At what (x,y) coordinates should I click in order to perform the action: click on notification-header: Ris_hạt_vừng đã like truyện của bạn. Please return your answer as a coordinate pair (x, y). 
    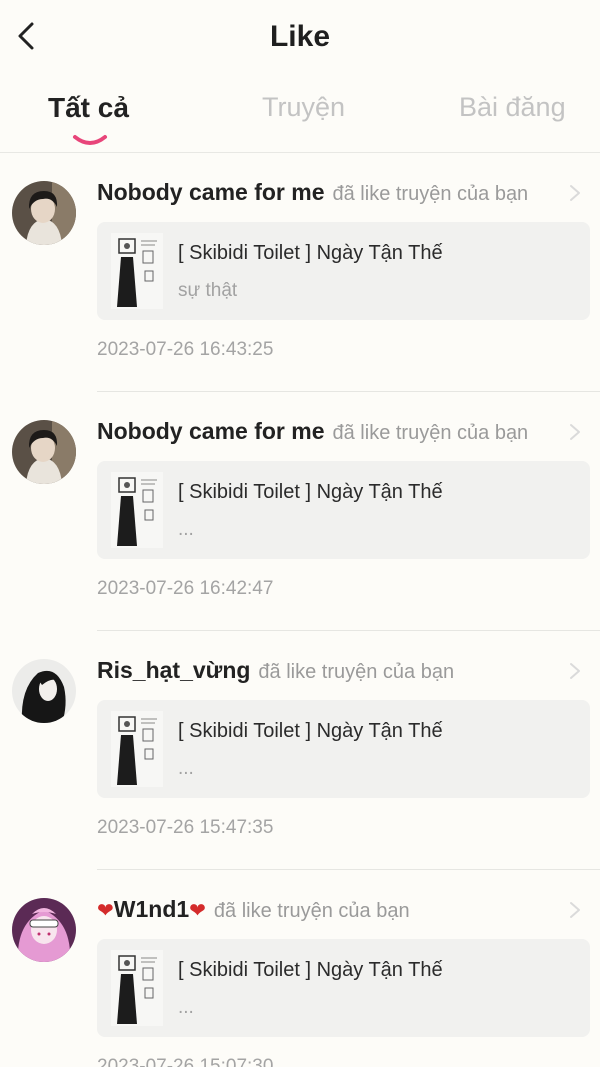
    Looking at the image, I should click on (328, 672).